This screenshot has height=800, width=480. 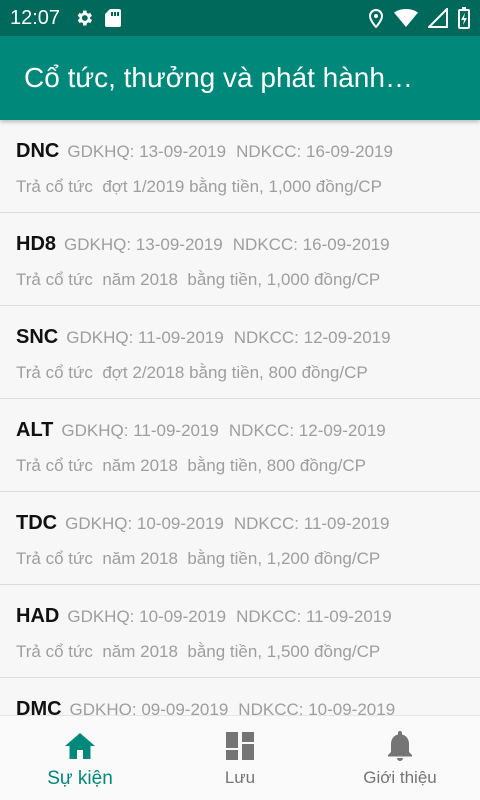 I want to click on stock-ticker: ALT, so click(x=35, y=430).